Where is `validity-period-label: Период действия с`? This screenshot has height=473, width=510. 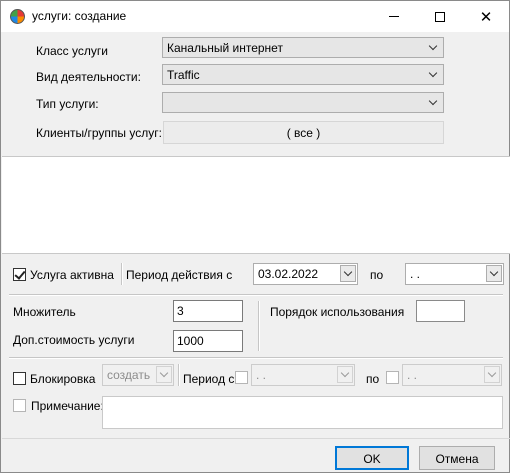 validity-period-label: Период действия с is located at coordinates (179, 275).